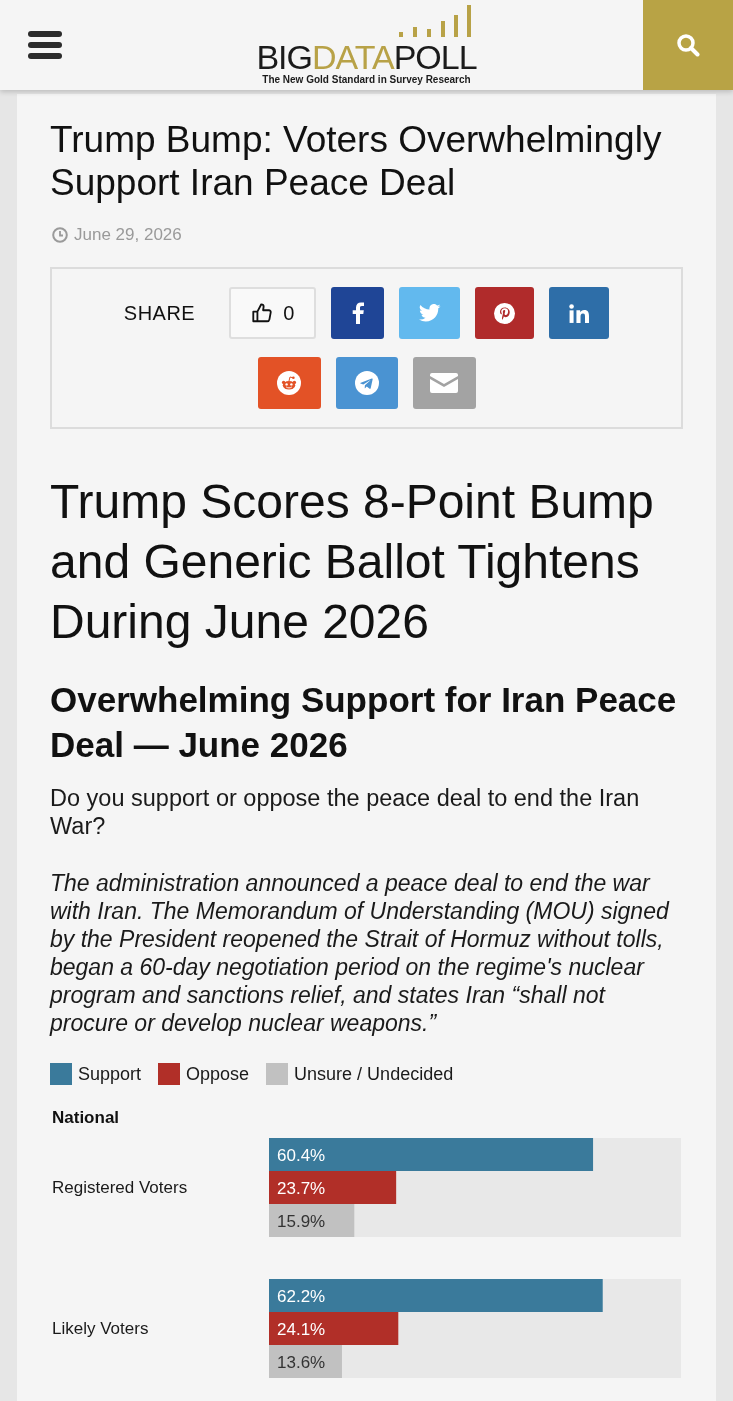 This screenshot has width=733, height=1401. I want to click on clock-icon, so click(60, 235).